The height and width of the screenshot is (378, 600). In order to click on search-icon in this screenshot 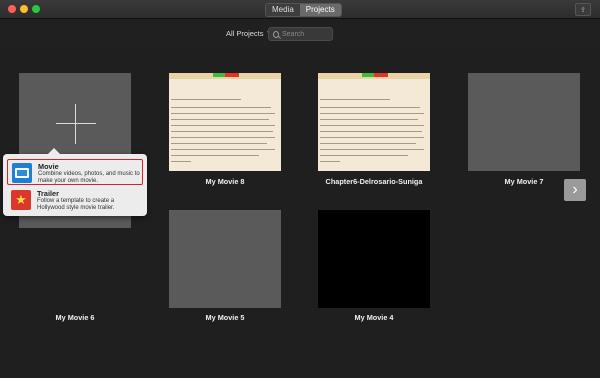, I will do `click(276, 34)`.